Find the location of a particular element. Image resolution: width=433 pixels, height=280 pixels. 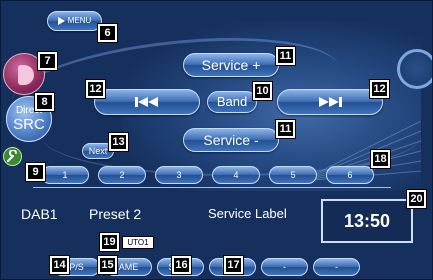

callout-8: 8 is located at coordinates (44, 102).